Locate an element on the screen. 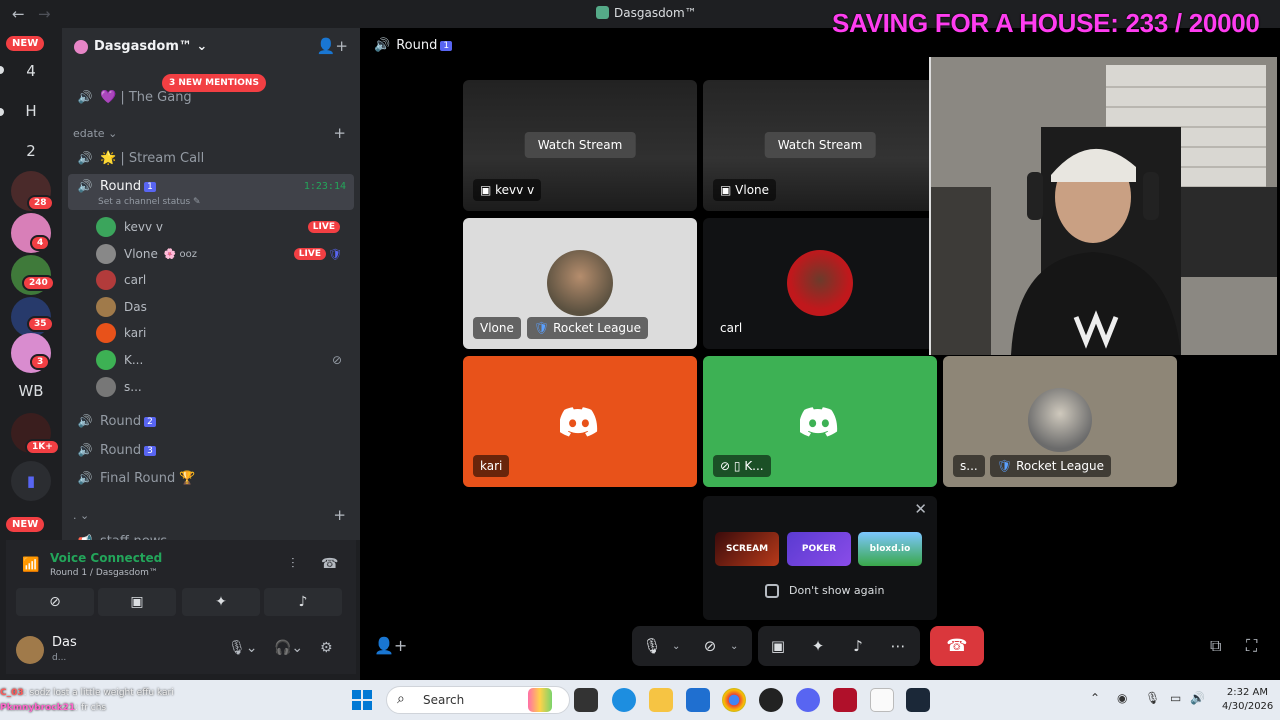 The image size is (1280, 720). microphone-icon: 🎙 is located at coordinates (652, 646).